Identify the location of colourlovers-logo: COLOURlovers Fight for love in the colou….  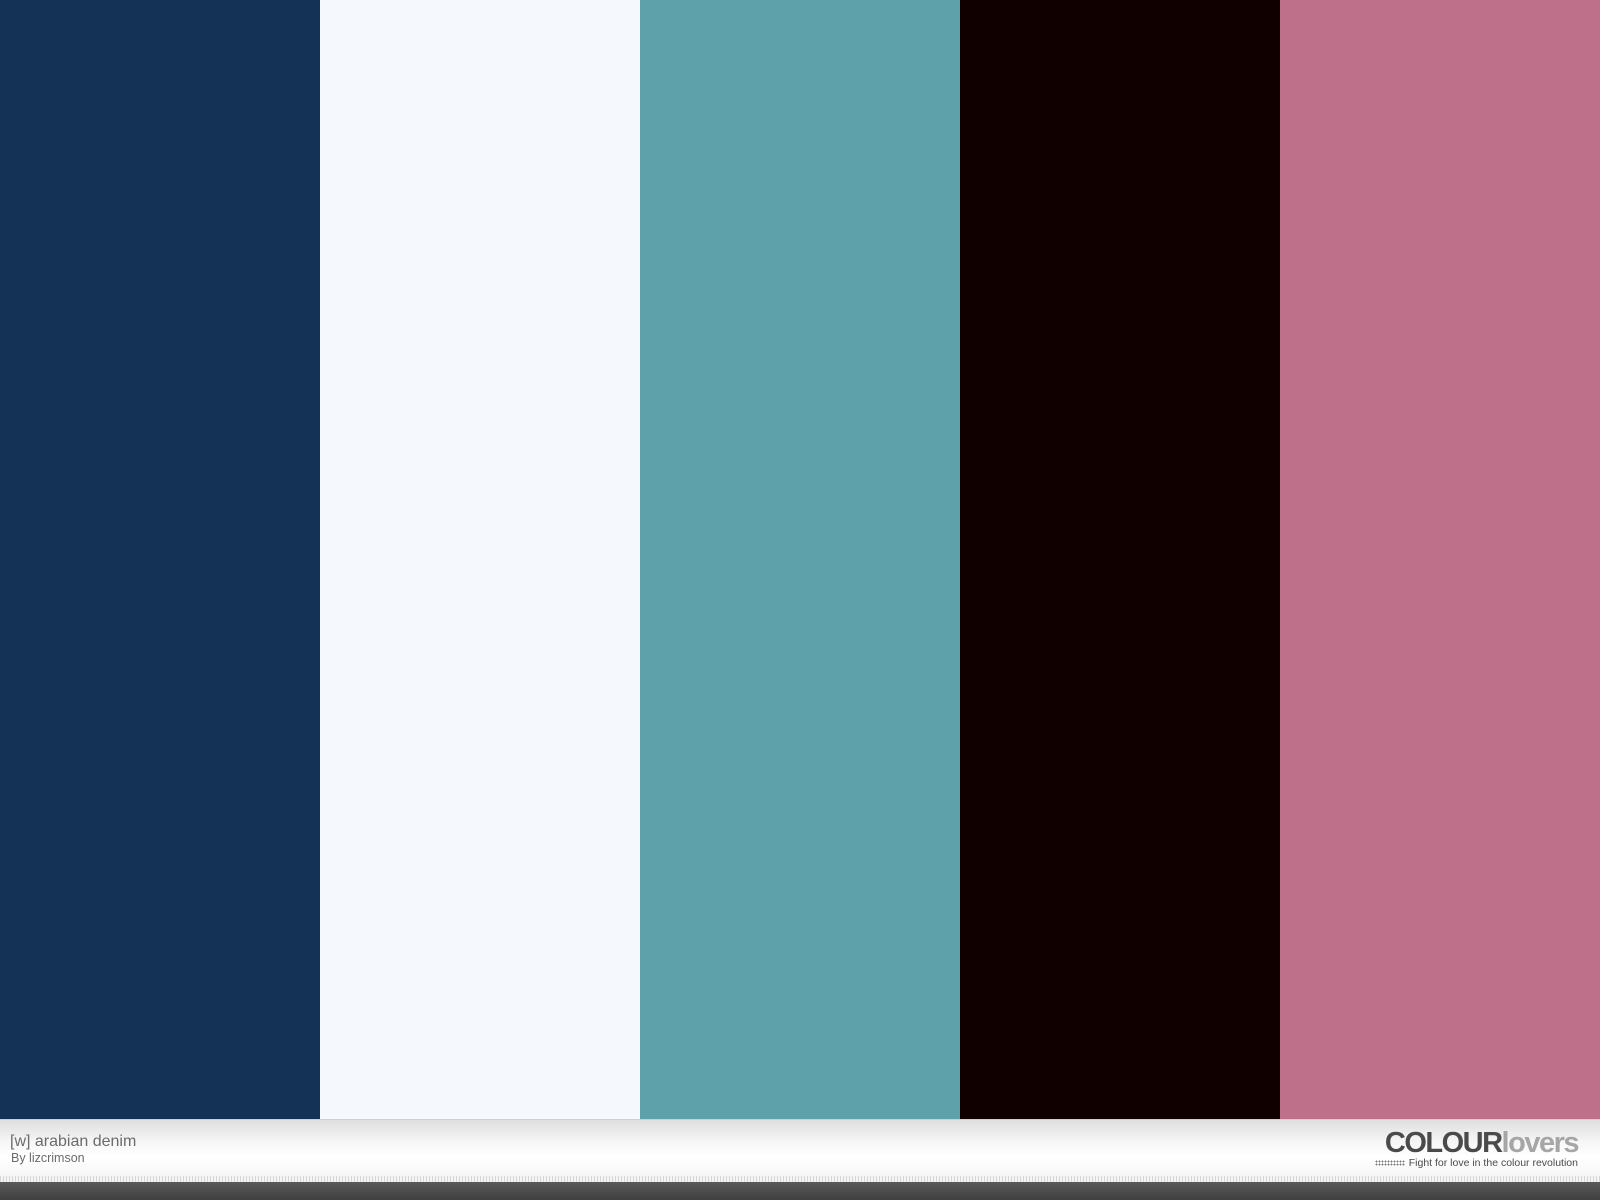
(1459, 1148).